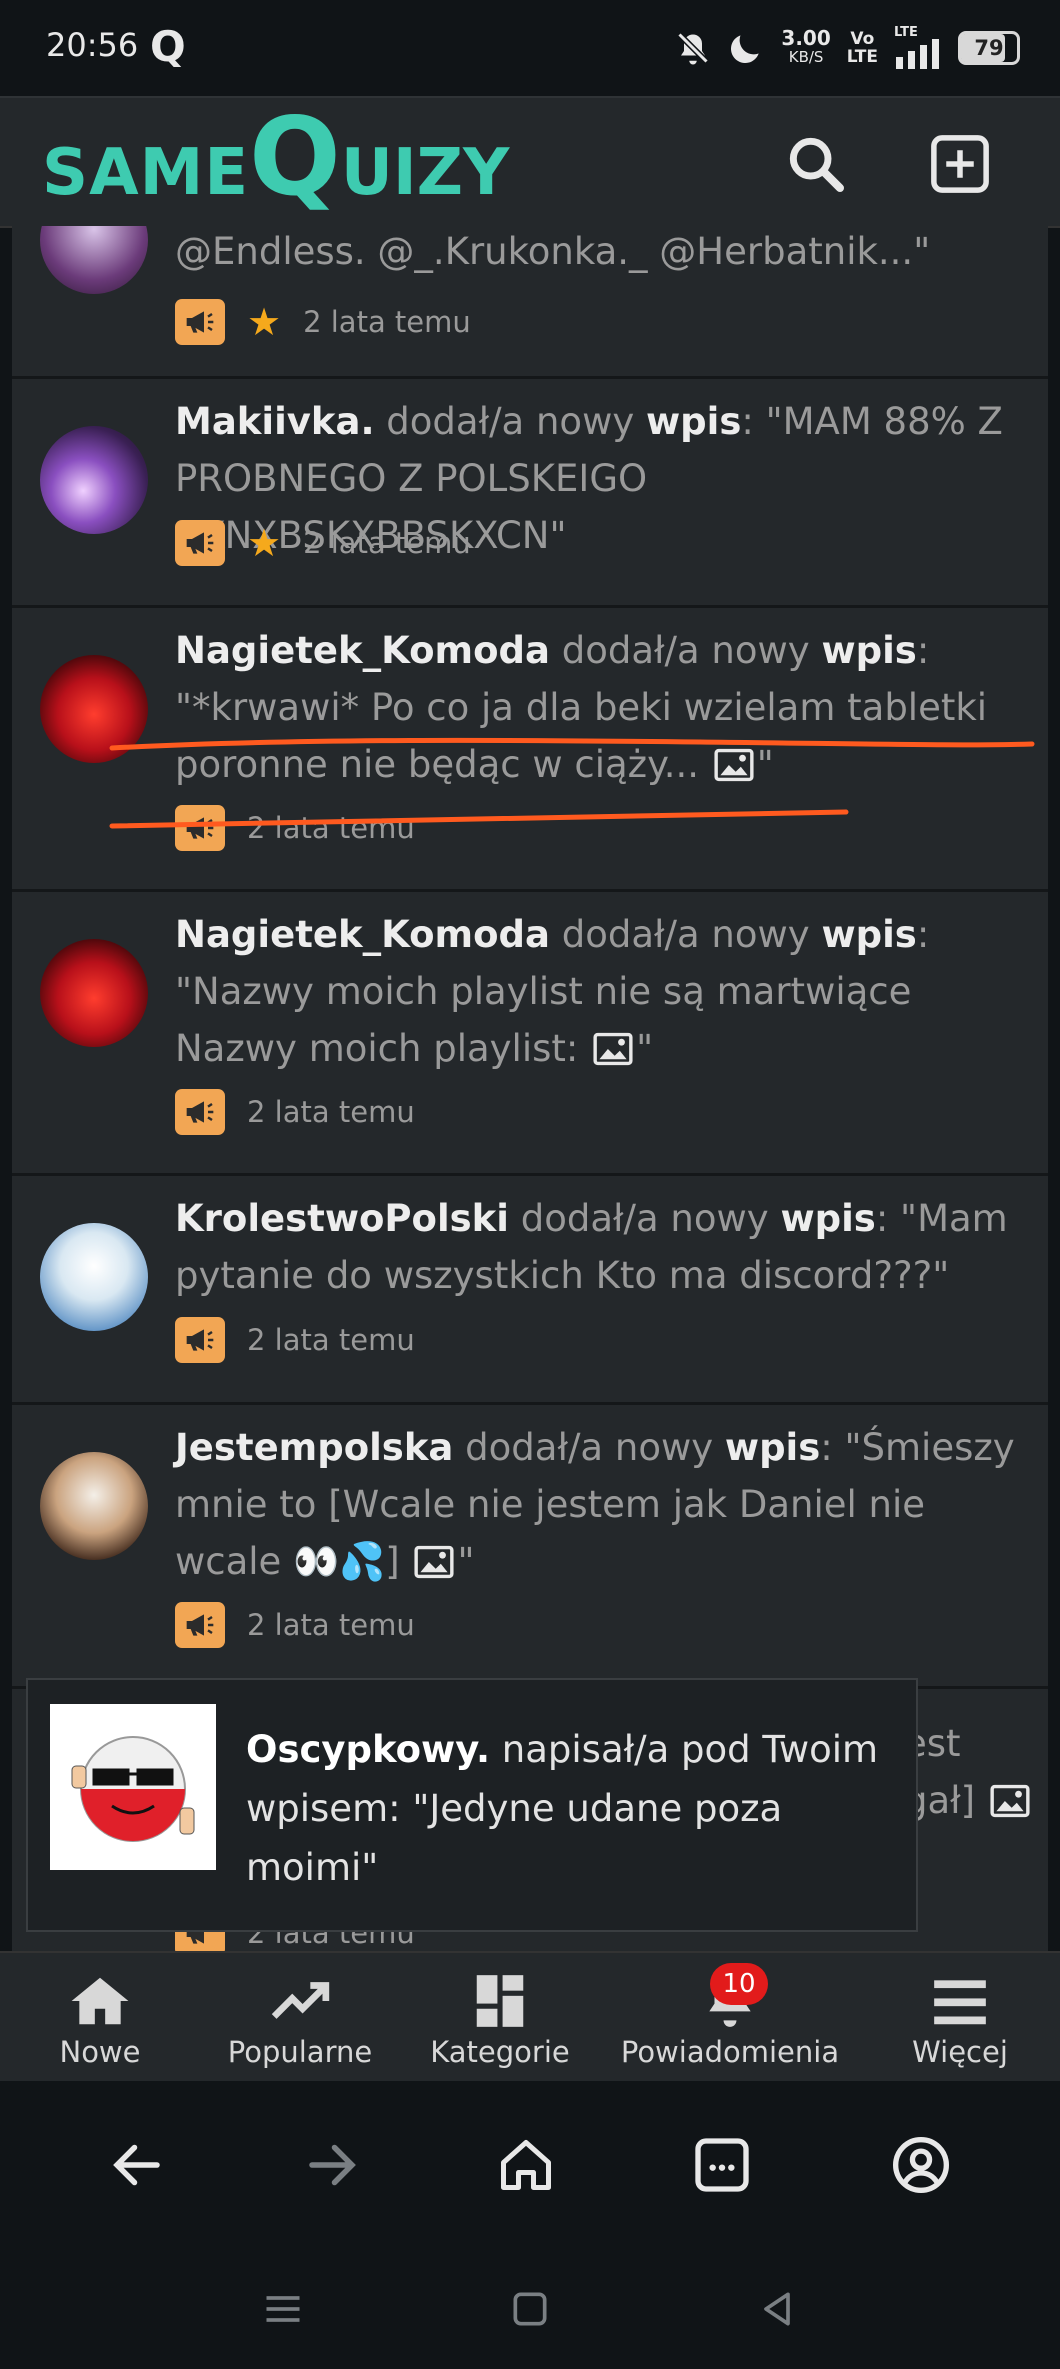 This screenshot has width=1060, height=2369. Describe the element at coordinates (730, 2017) in the screenshot. I see `nav-notifications: 10 Powiadomienia` at that location.